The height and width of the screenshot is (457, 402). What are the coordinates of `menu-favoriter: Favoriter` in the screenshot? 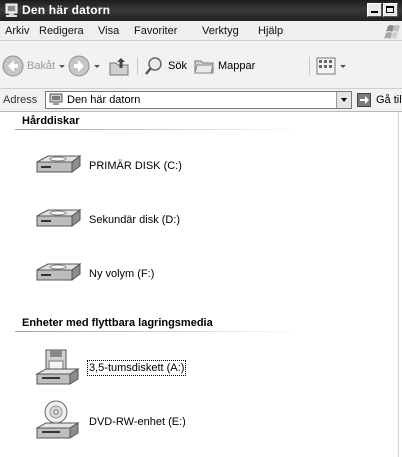 It's located at (155, 31).